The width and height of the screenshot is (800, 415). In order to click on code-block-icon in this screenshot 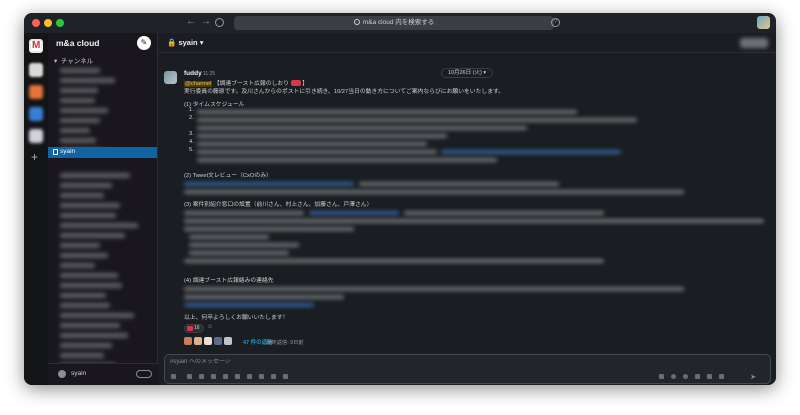, I will do `click(285, 376)`.